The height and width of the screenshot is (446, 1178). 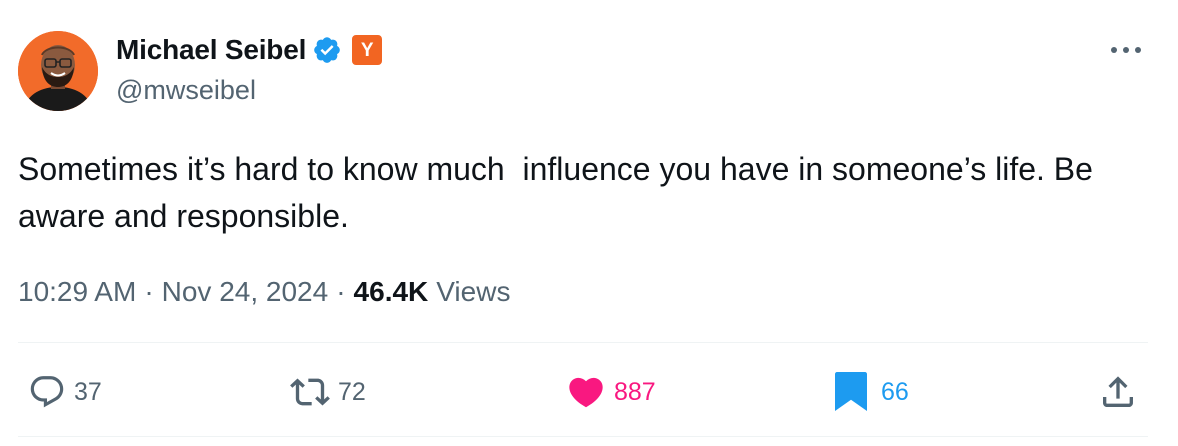 What do you see at coordinates (851, 391) in the screenshot?
I see `bookmark-icon` at bounding box center [851, 391].